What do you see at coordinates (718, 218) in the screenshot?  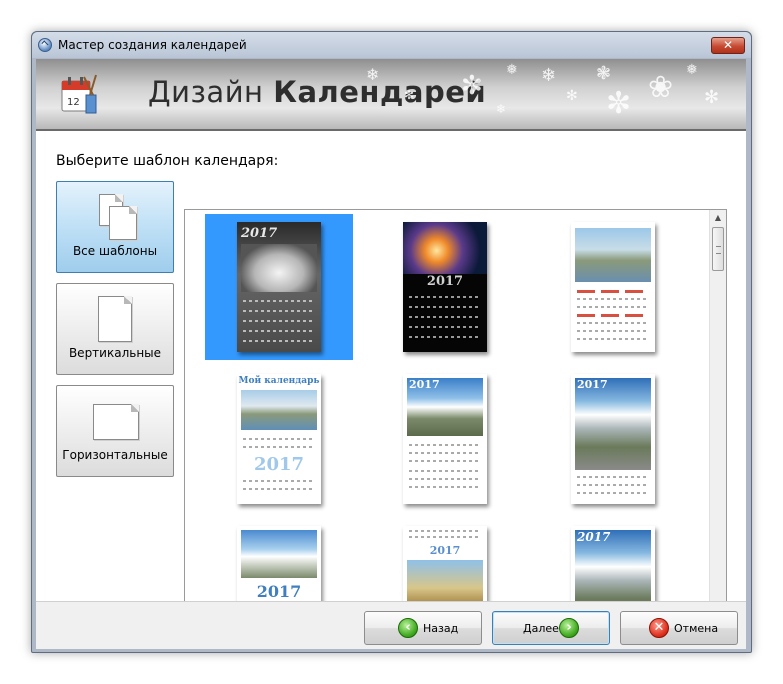 I see `scroll-up-arrow-icon: ▲` at bounding box center [718, 218].